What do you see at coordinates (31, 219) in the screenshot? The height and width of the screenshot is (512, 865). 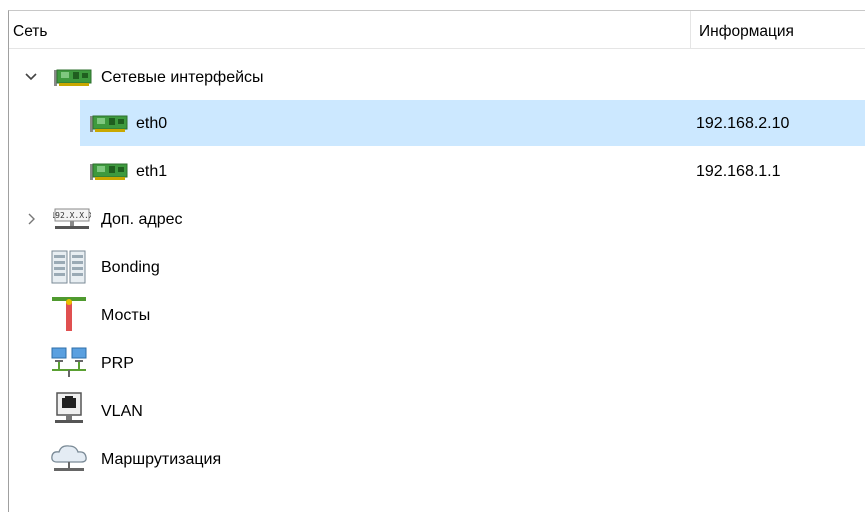 I see `chevron-right-icon` at bounding box center [31, 219].